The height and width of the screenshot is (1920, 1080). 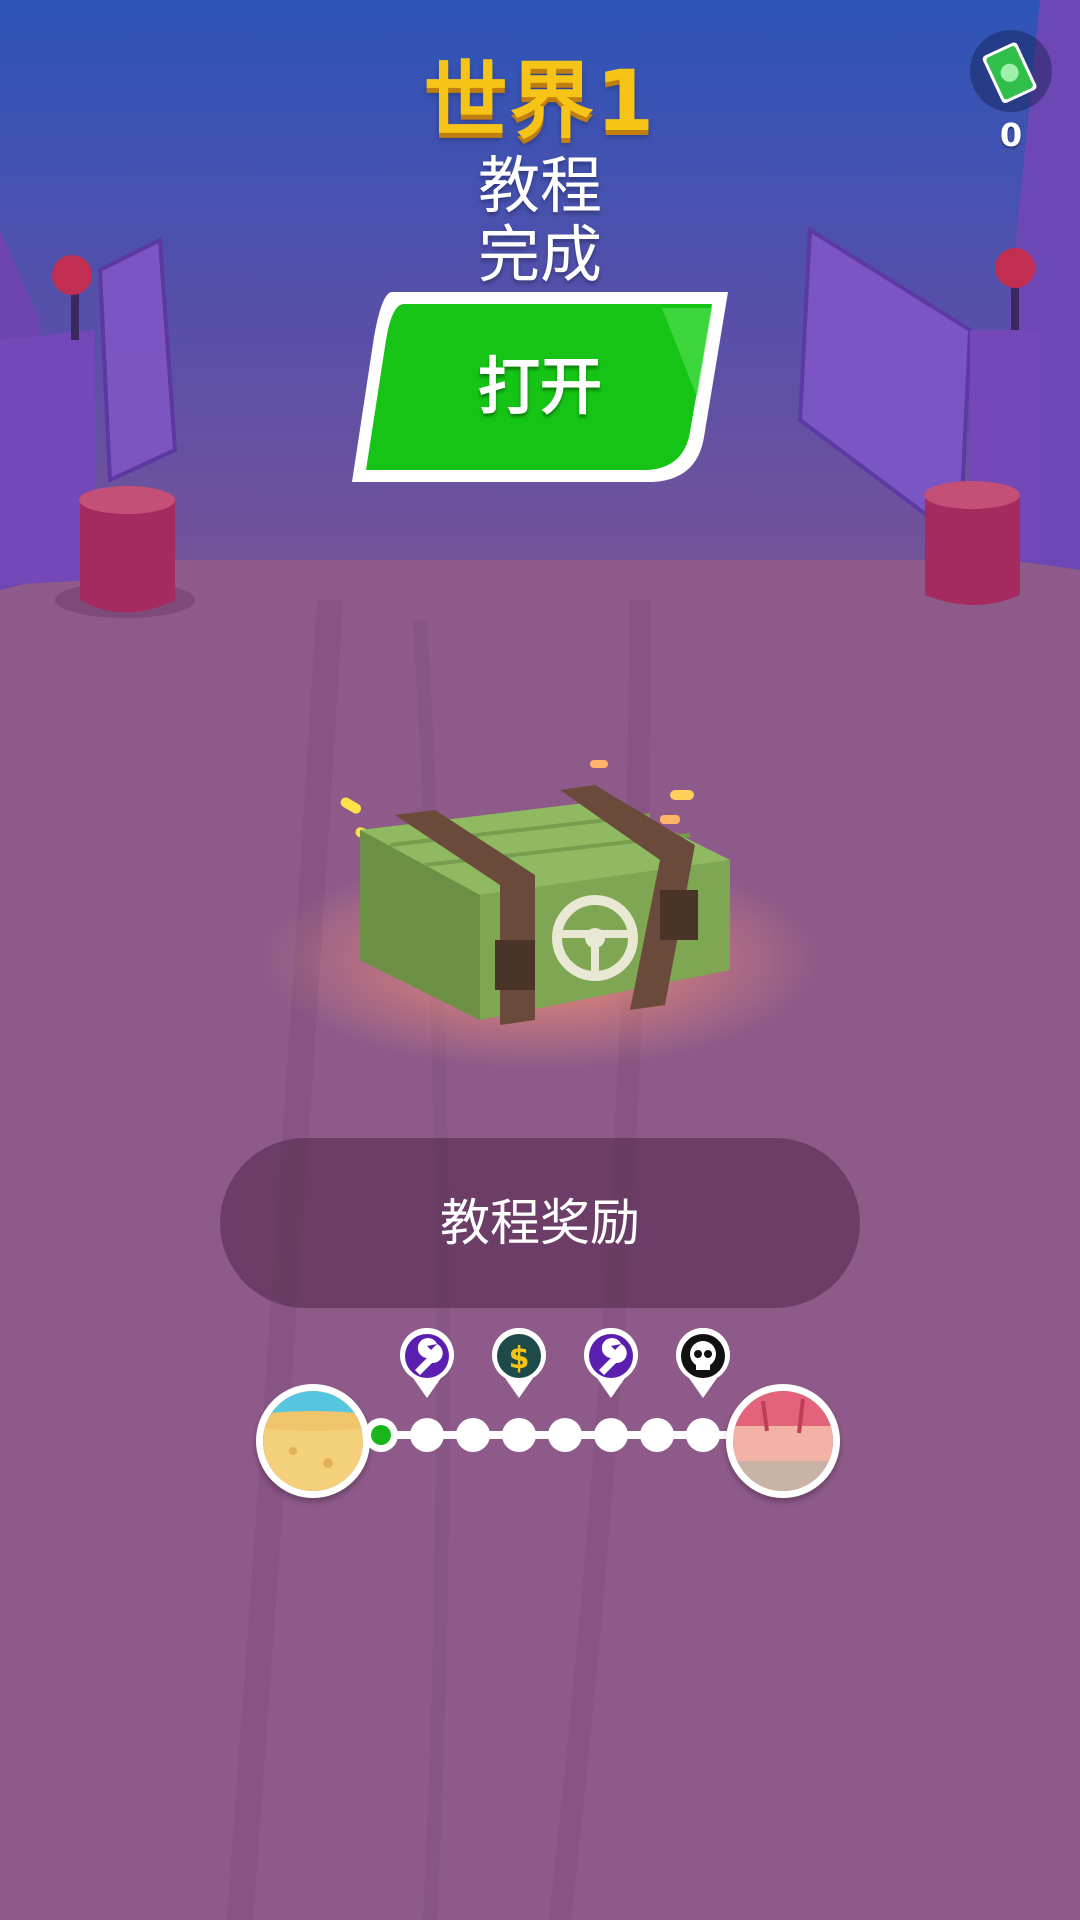 What do you see at coordinates (313, 1441) in the screenshot?
I see `desert-world-icon` at bounding box center [313, 1441].